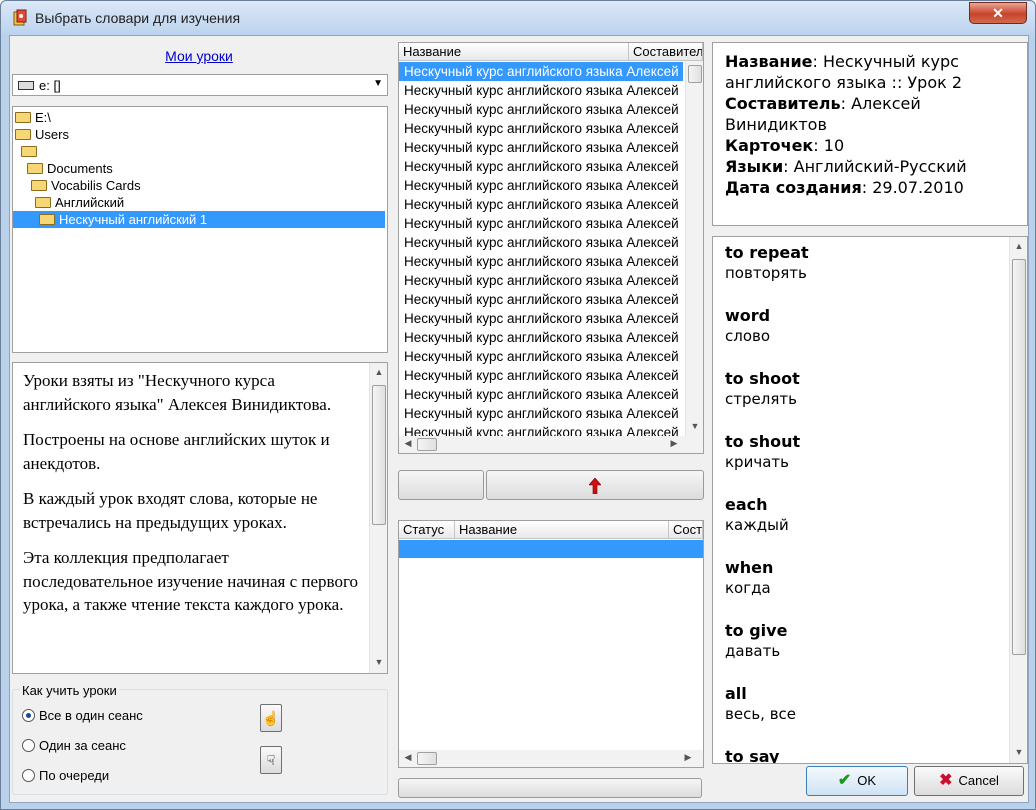  I want to click on title-bar: Выбрать словари для изучения ✕, so click(518, 18).